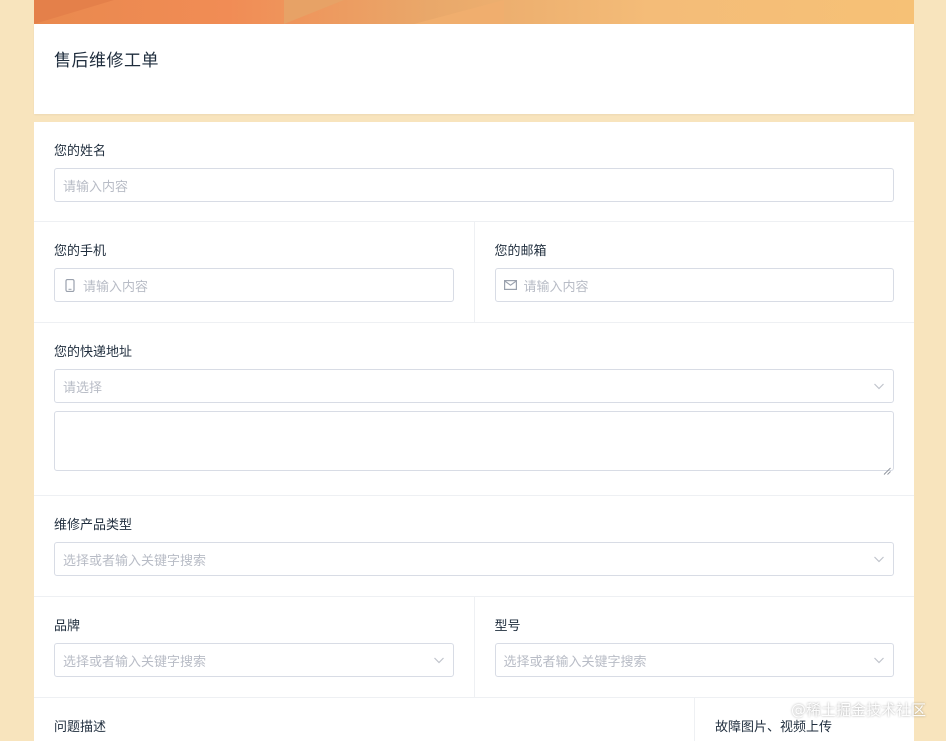 This screenshot has height=741, width=946. What do you see at coordinates (556, 287) in the screenshot?
I see `email-placeholder: 请输入内容` at bounding box center [556, 287].